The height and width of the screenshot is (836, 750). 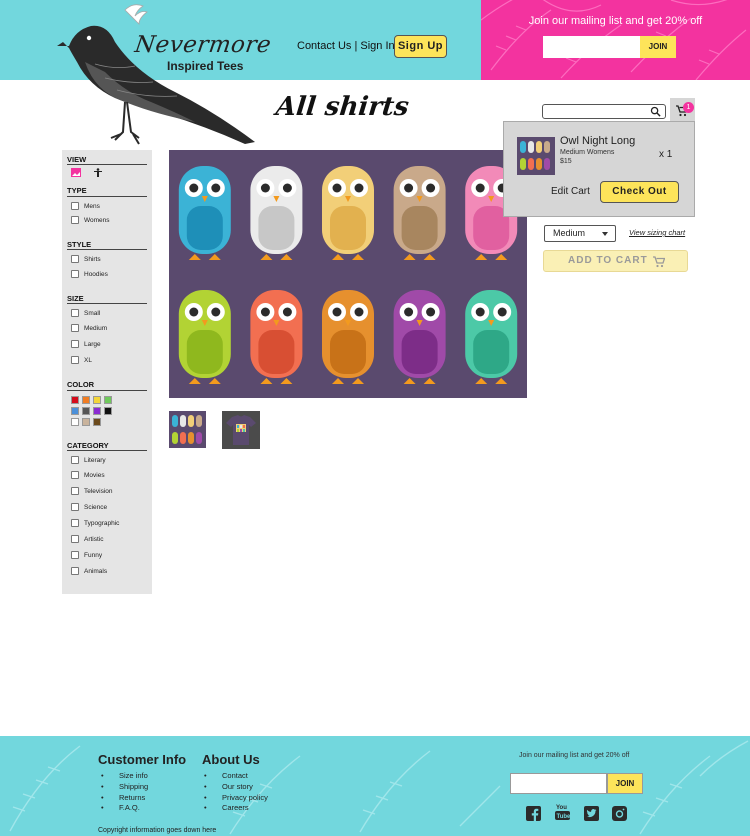 I want to click on filter-label: Animals, so click(x=96, y=571).